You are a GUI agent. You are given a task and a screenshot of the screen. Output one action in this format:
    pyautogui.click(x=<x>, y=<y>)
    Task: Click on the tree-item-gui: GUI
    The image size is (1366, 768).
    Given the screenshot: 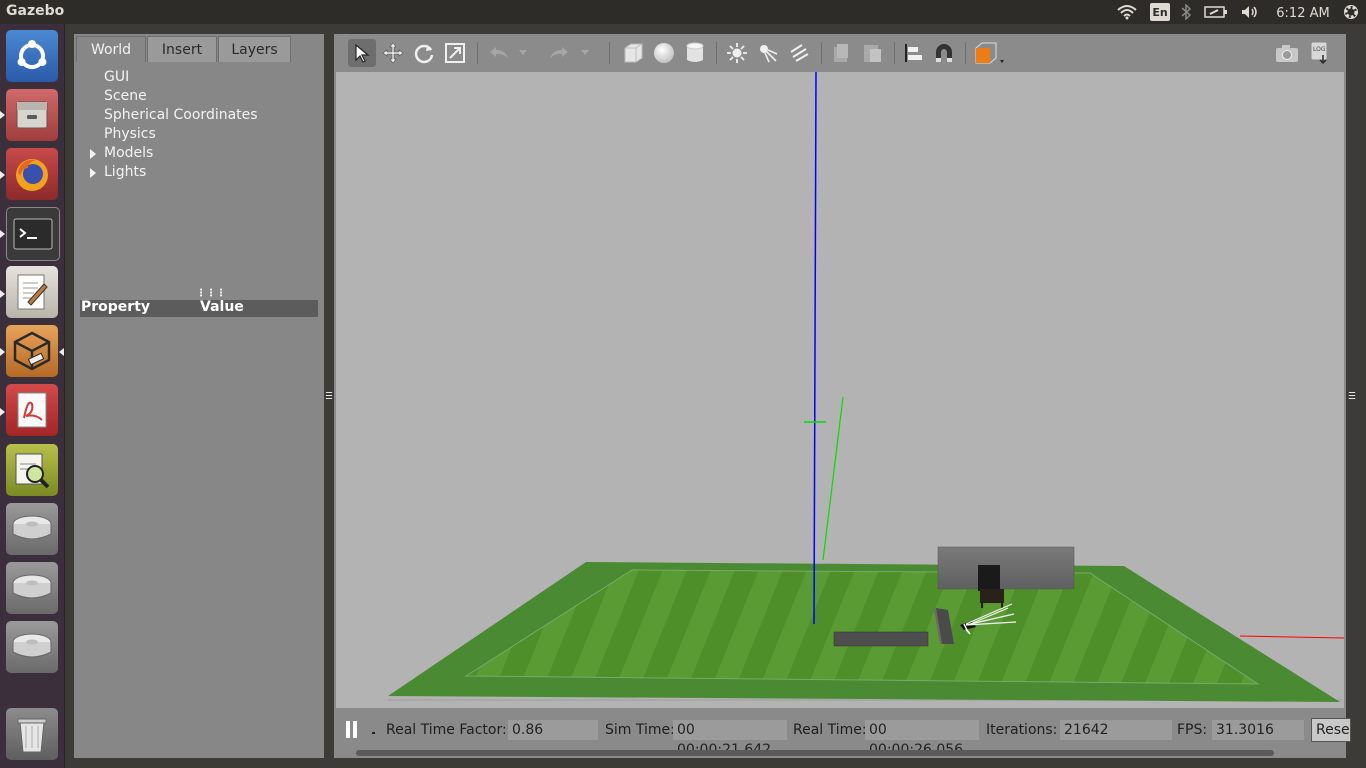 What is the action you would take?
    pyautogui.click(x=116, y=77)
    